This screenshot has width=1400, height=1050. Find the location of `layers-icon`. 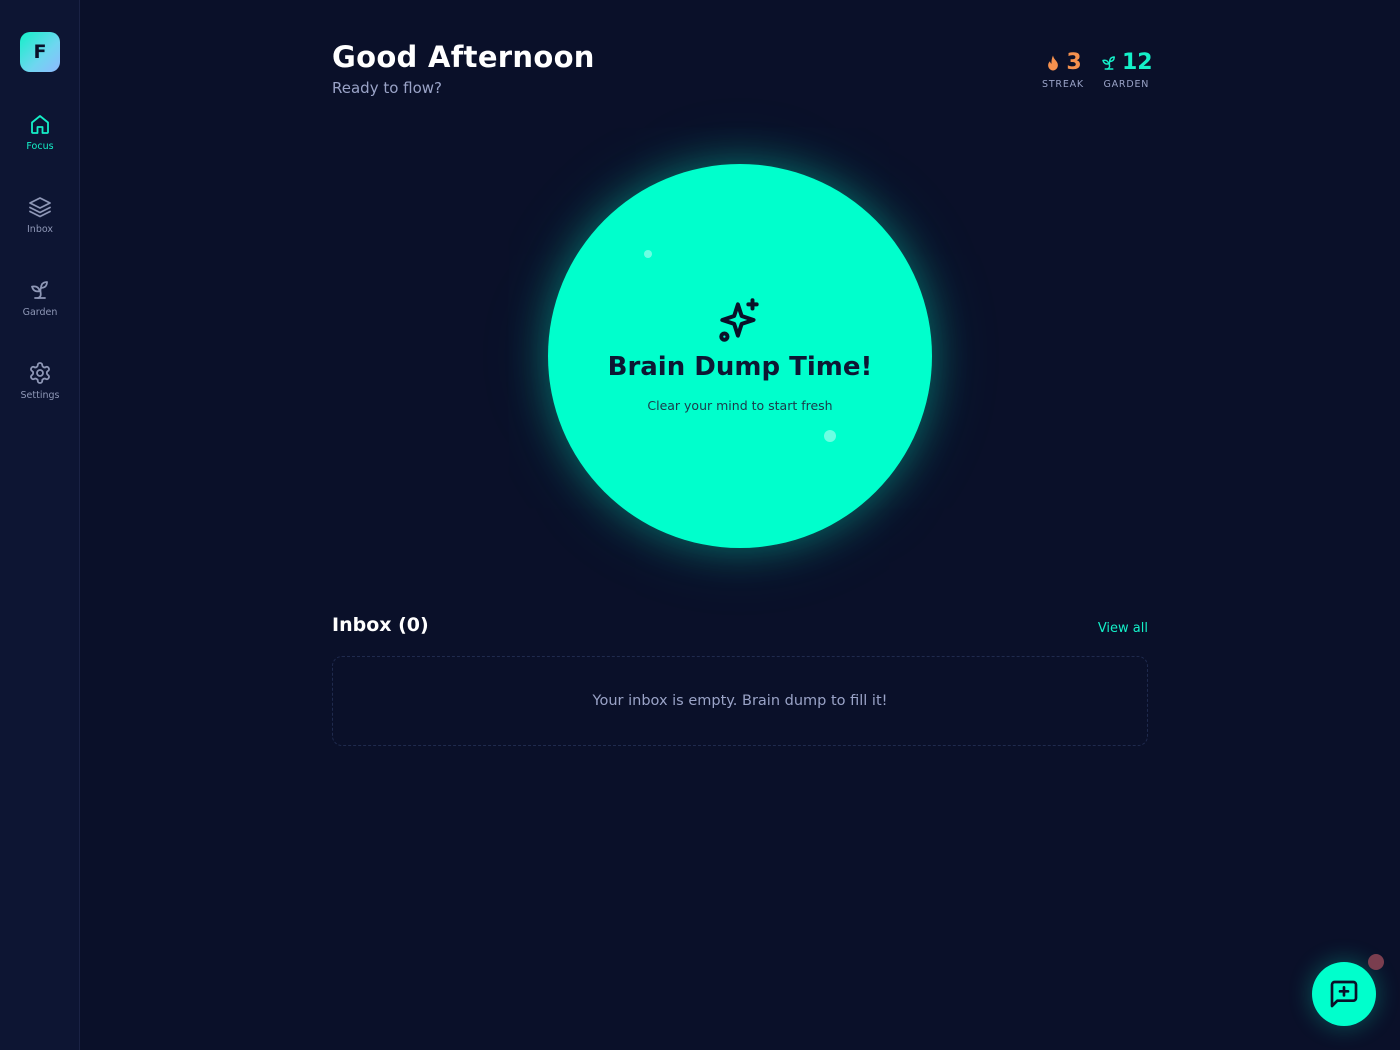

layers-icon is located at coordinates (40, 207).